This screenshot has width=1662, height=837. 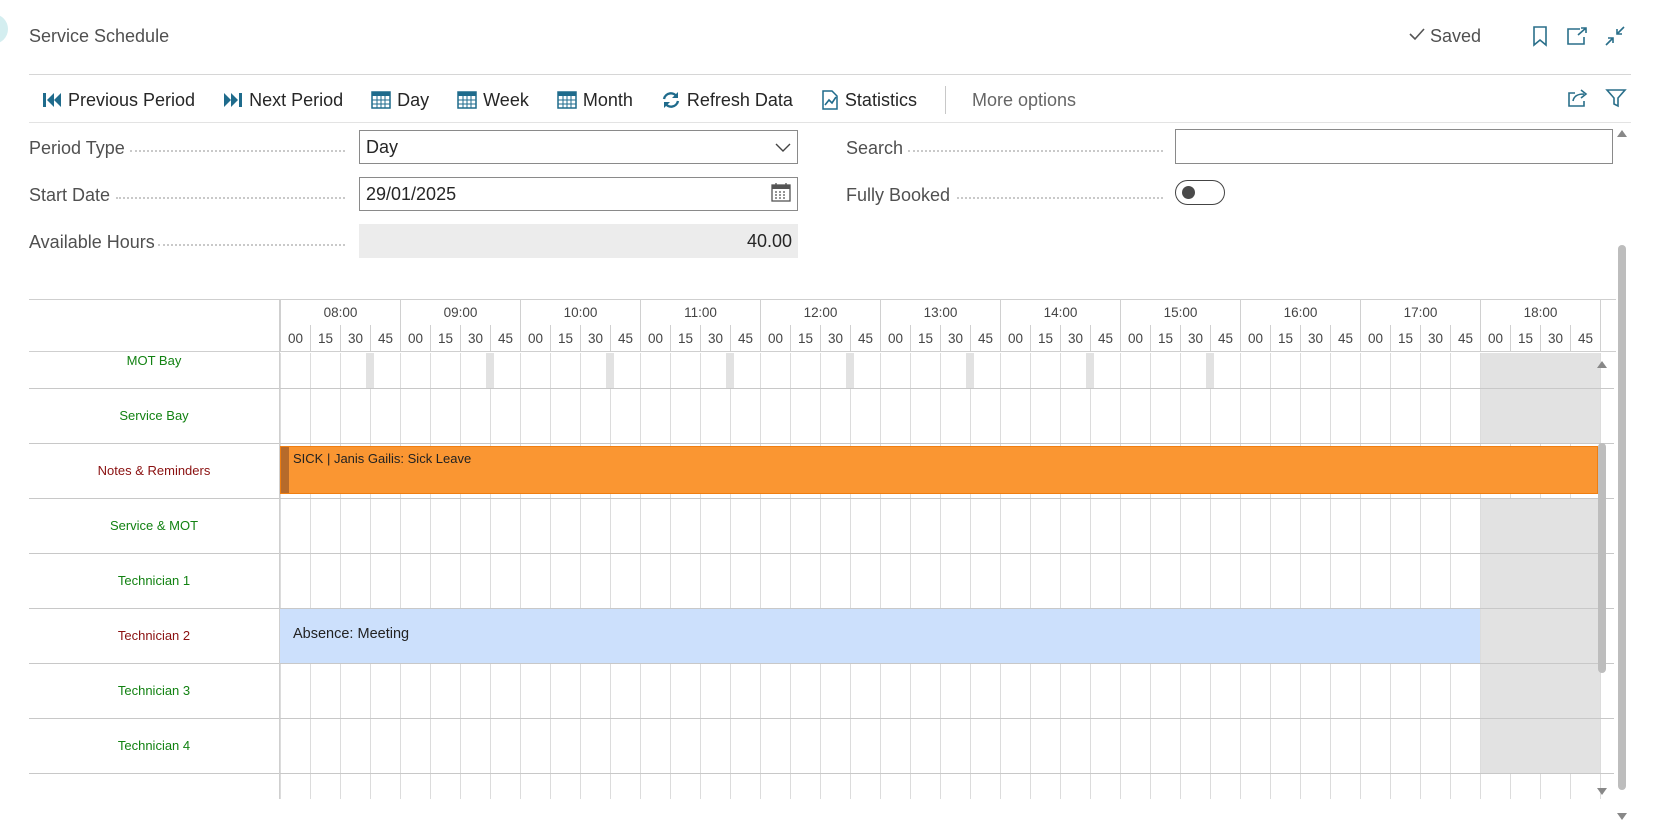 What do you see at coordinates (1615, 36) in the screenshot?
I see `collapse-icon` at bounding box center [1615, 36].